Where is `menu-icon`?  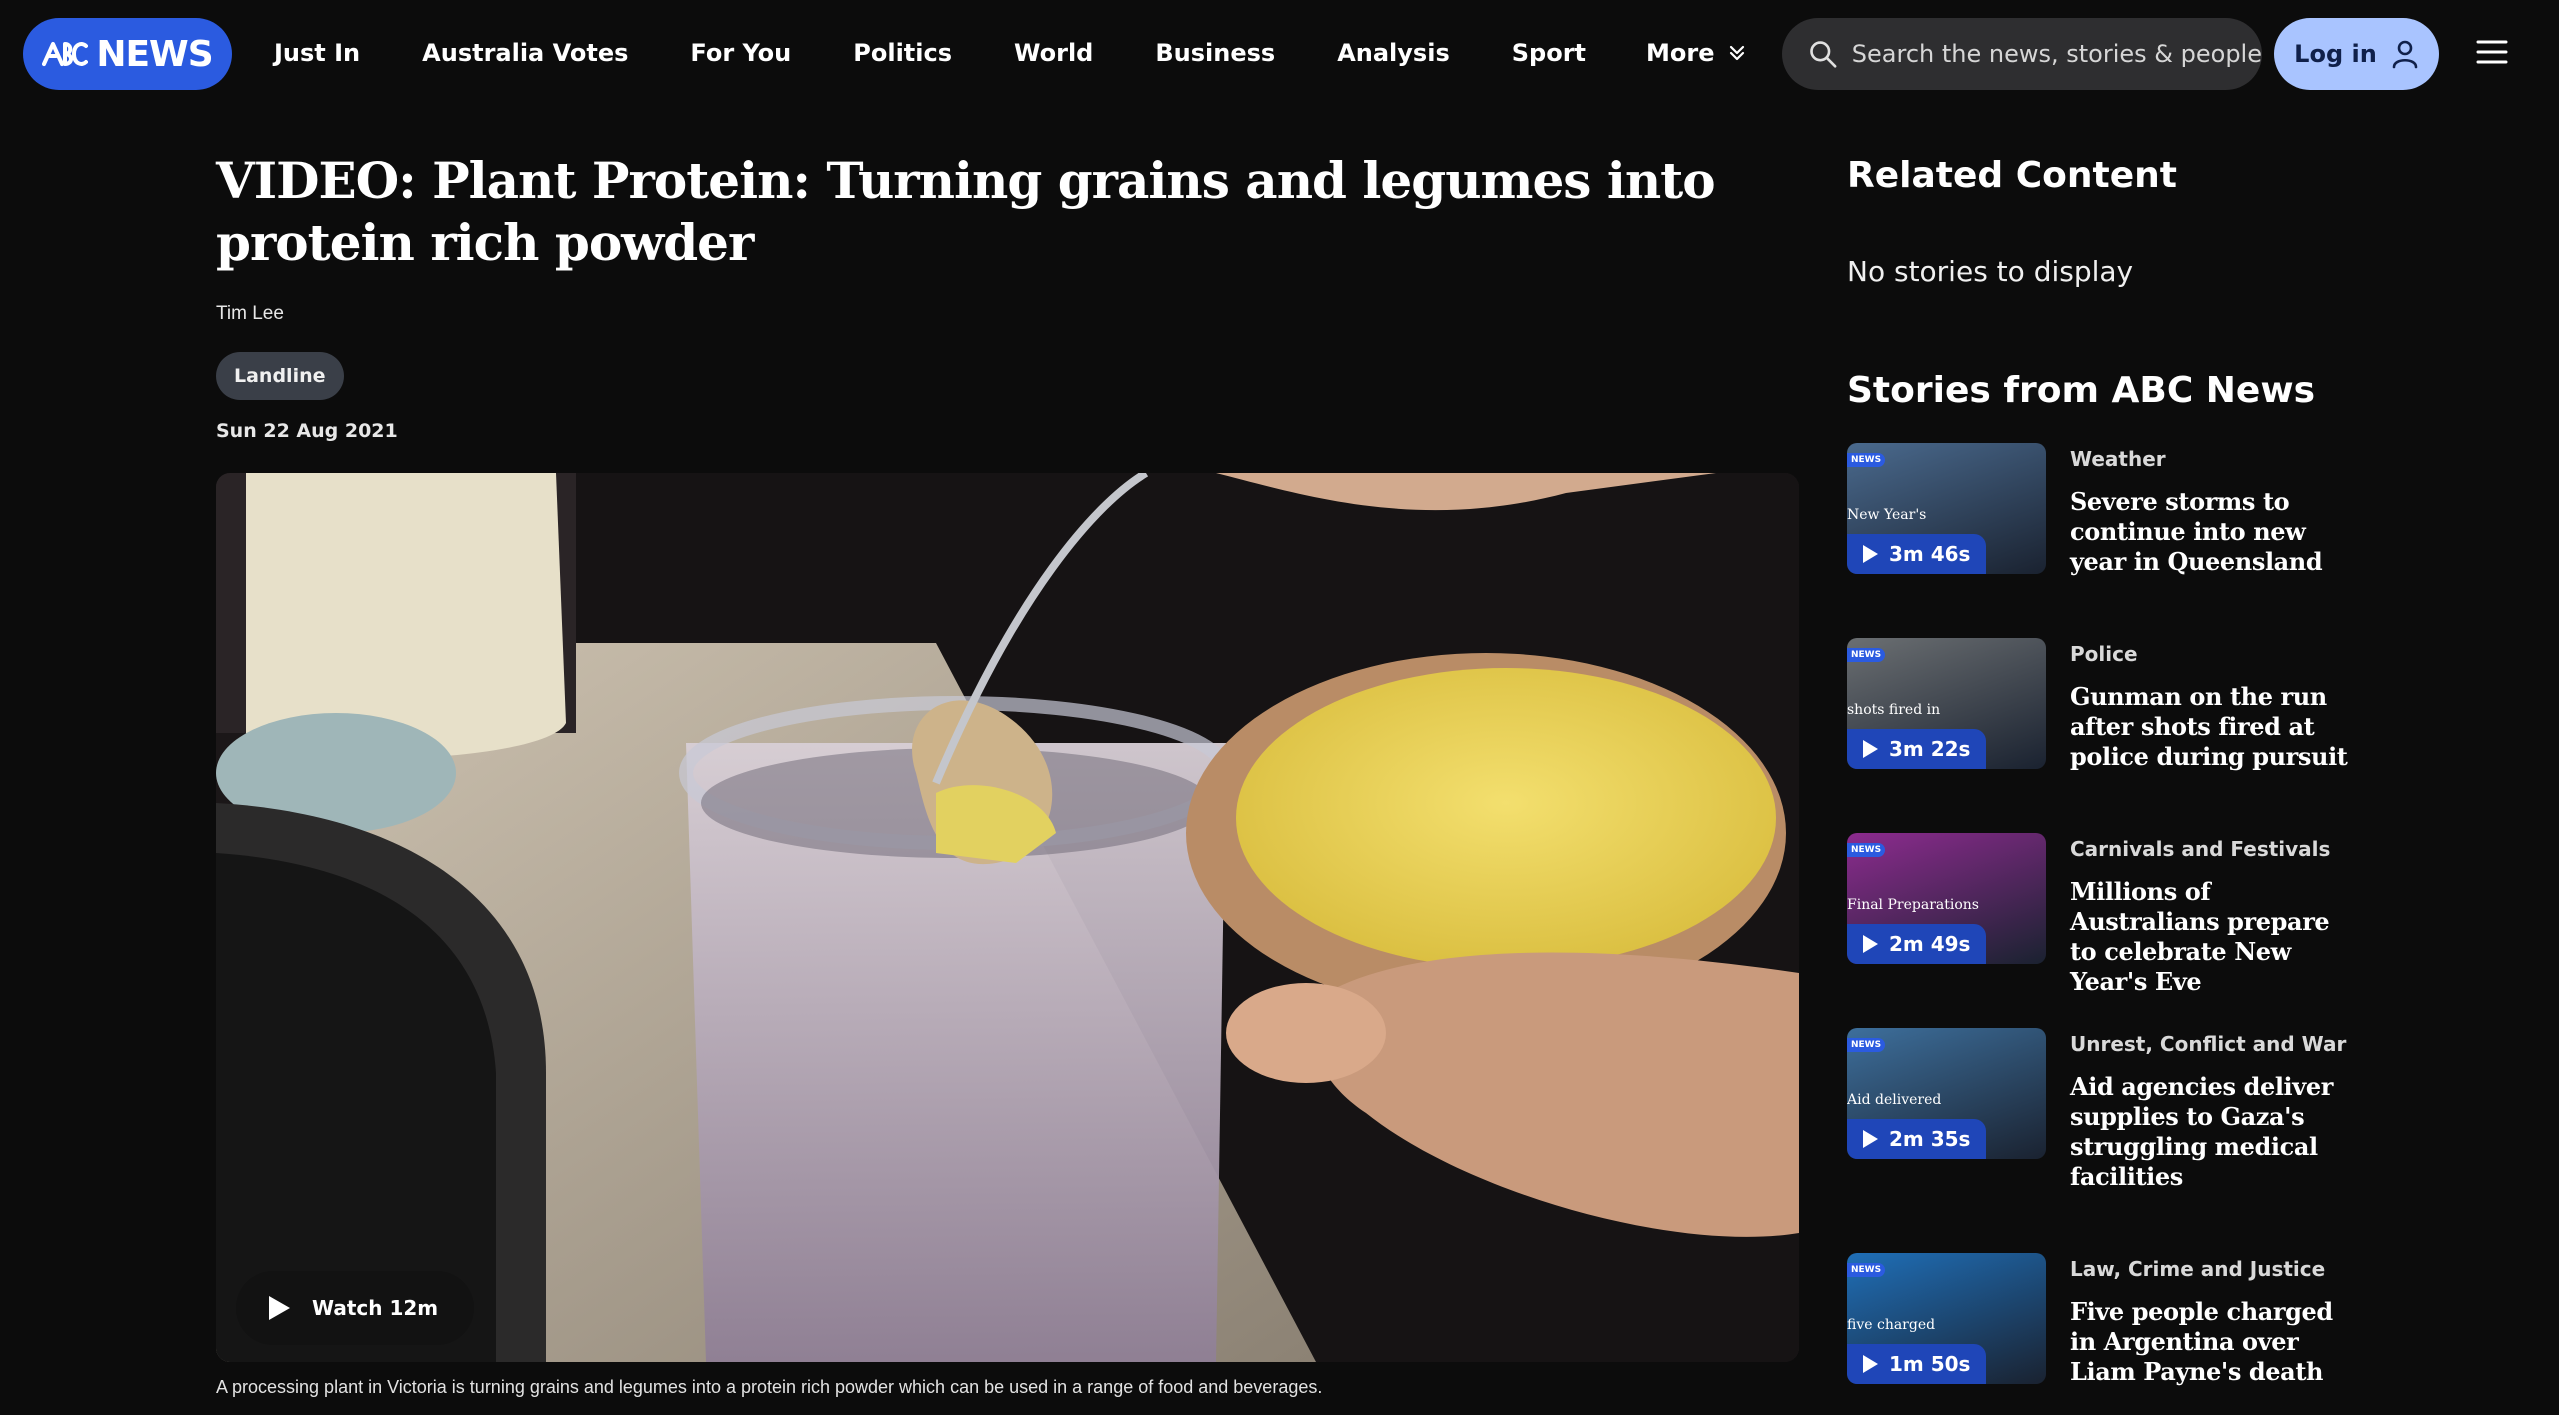
menu-icon is located at coordinates (2492, 52).